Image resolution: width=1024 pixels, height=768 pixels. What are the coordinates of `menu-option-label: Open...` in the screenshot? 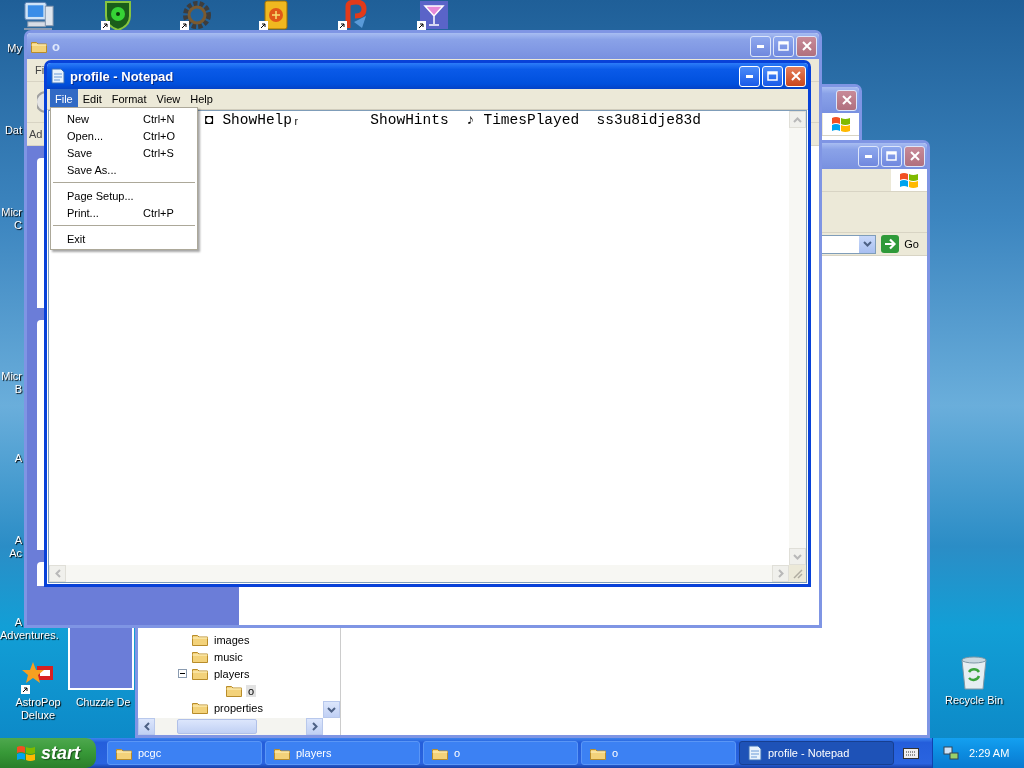 It's located at (86, 135).